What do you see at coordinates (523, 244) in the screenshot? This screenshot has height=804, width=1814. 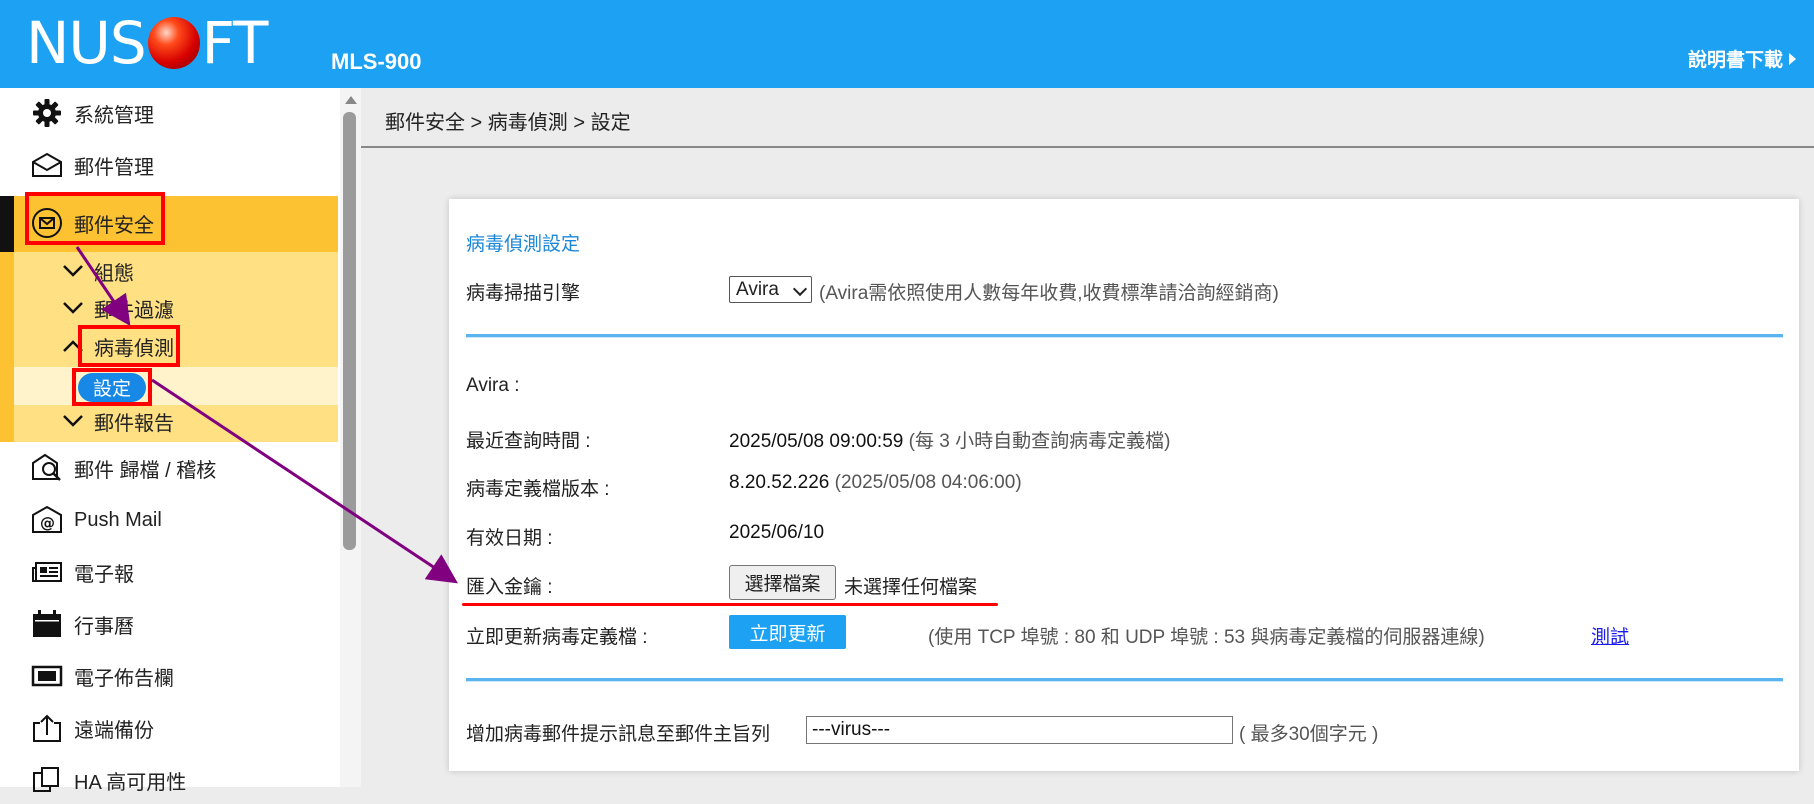 I see `section-title: 病毒偵測設定` at bounding box center [523, 244].